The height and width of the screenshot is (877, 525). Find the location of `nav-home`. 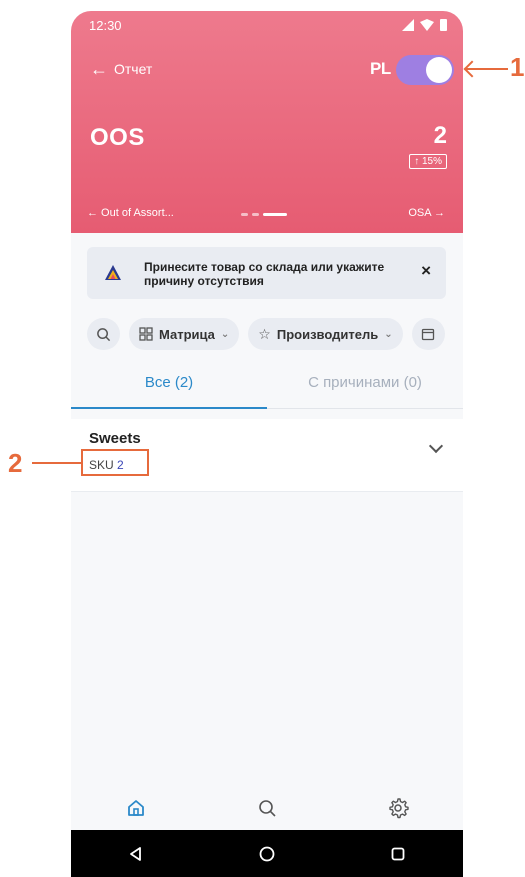

nav-home is located at coordinates (136, 808).